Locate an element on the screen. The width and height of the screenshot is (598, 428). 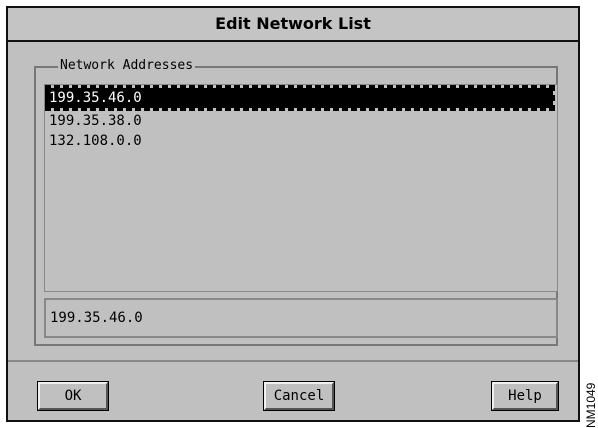
cancel-button: Cancel is located at coordinates (299, 396).